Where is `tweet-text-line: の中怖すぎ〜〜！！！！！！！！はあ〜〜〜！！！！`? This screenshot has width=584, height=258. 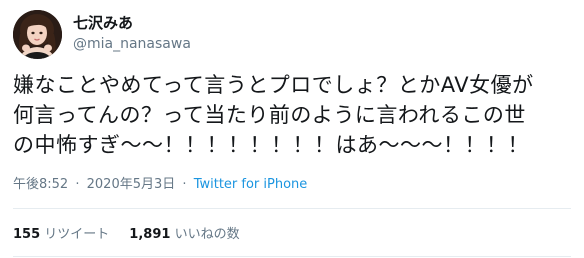 tweet-text-line: の中怖すぎ〜〜！！！！！！！！はあ〜〜〜！！！！ is located at coordinates (271, 145).